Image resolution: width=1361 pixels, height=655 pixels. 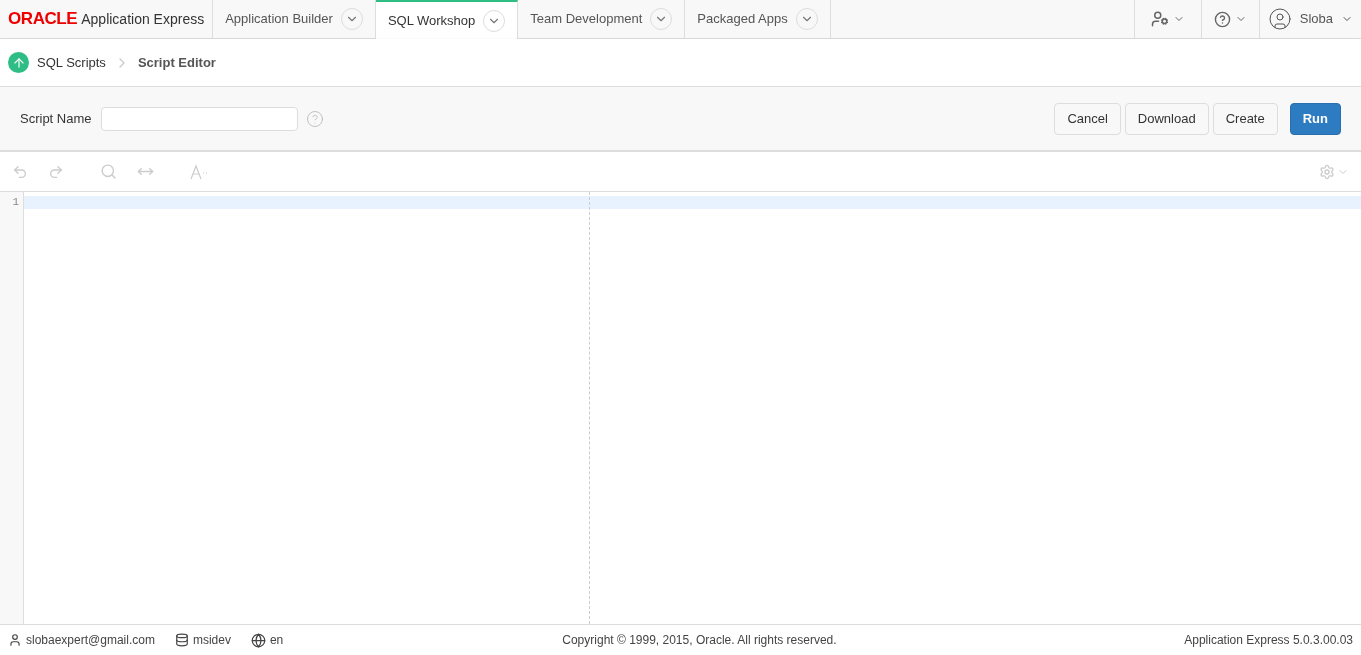 What do you see at coordinates (15, 640) in the screenshot?
I see `user-icon` at bounding box center [15, 640].